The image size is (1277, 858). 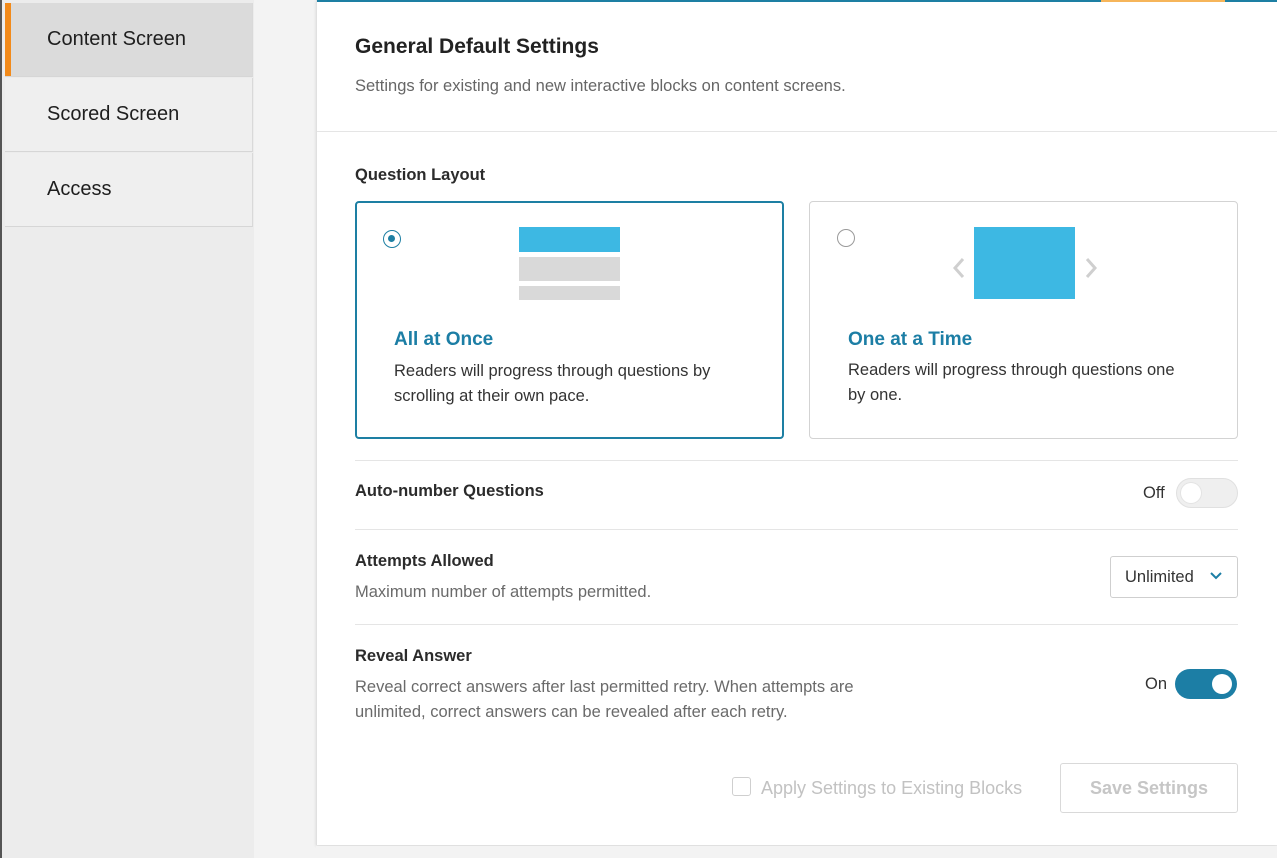 I want to click on reveal-answer-toggle, so click(x=1206, y=684).